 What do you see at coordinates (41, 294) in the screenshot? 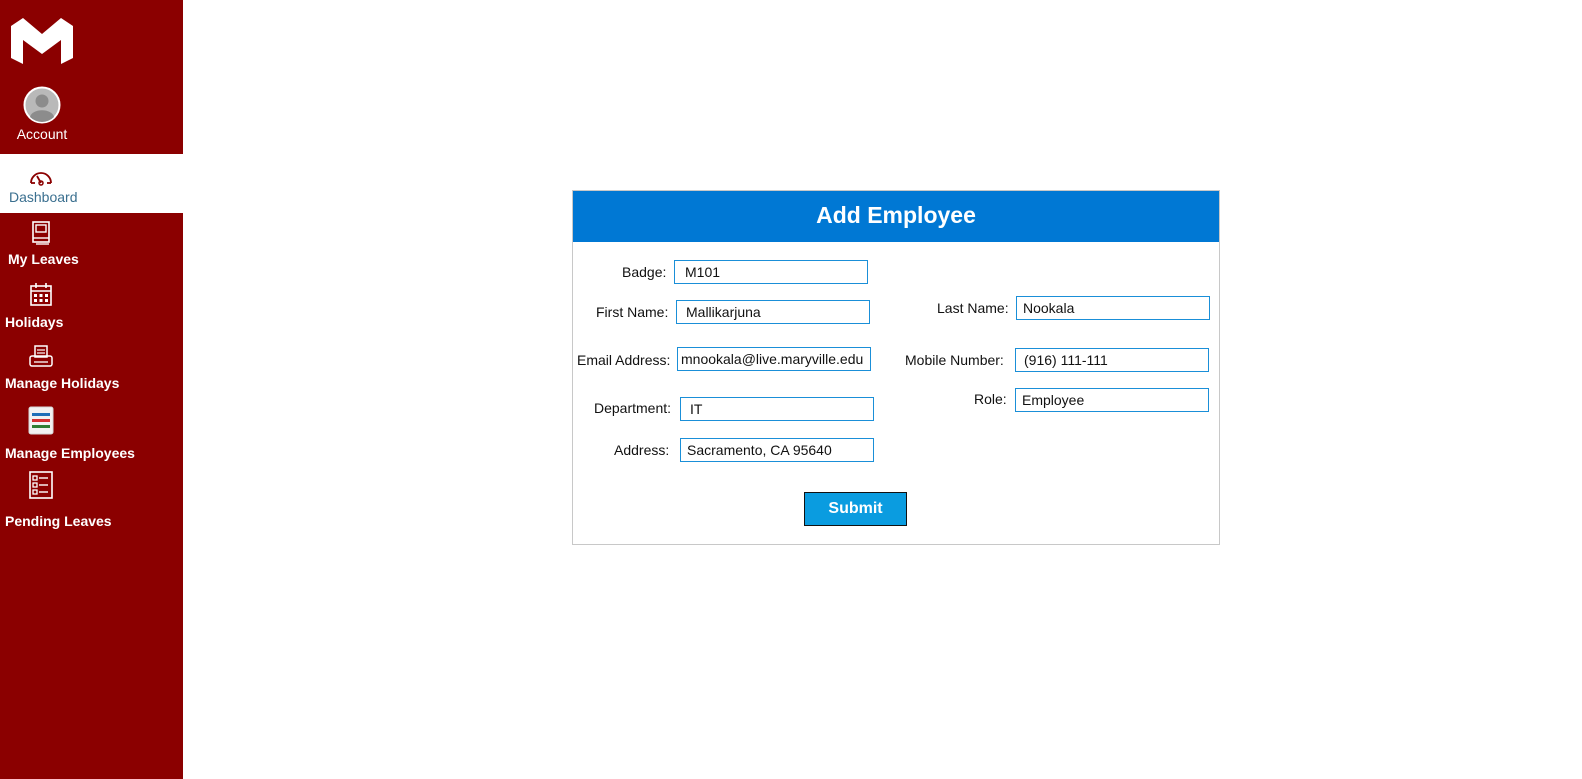
I see `calendar-icon` at bounding box center [41, 294].